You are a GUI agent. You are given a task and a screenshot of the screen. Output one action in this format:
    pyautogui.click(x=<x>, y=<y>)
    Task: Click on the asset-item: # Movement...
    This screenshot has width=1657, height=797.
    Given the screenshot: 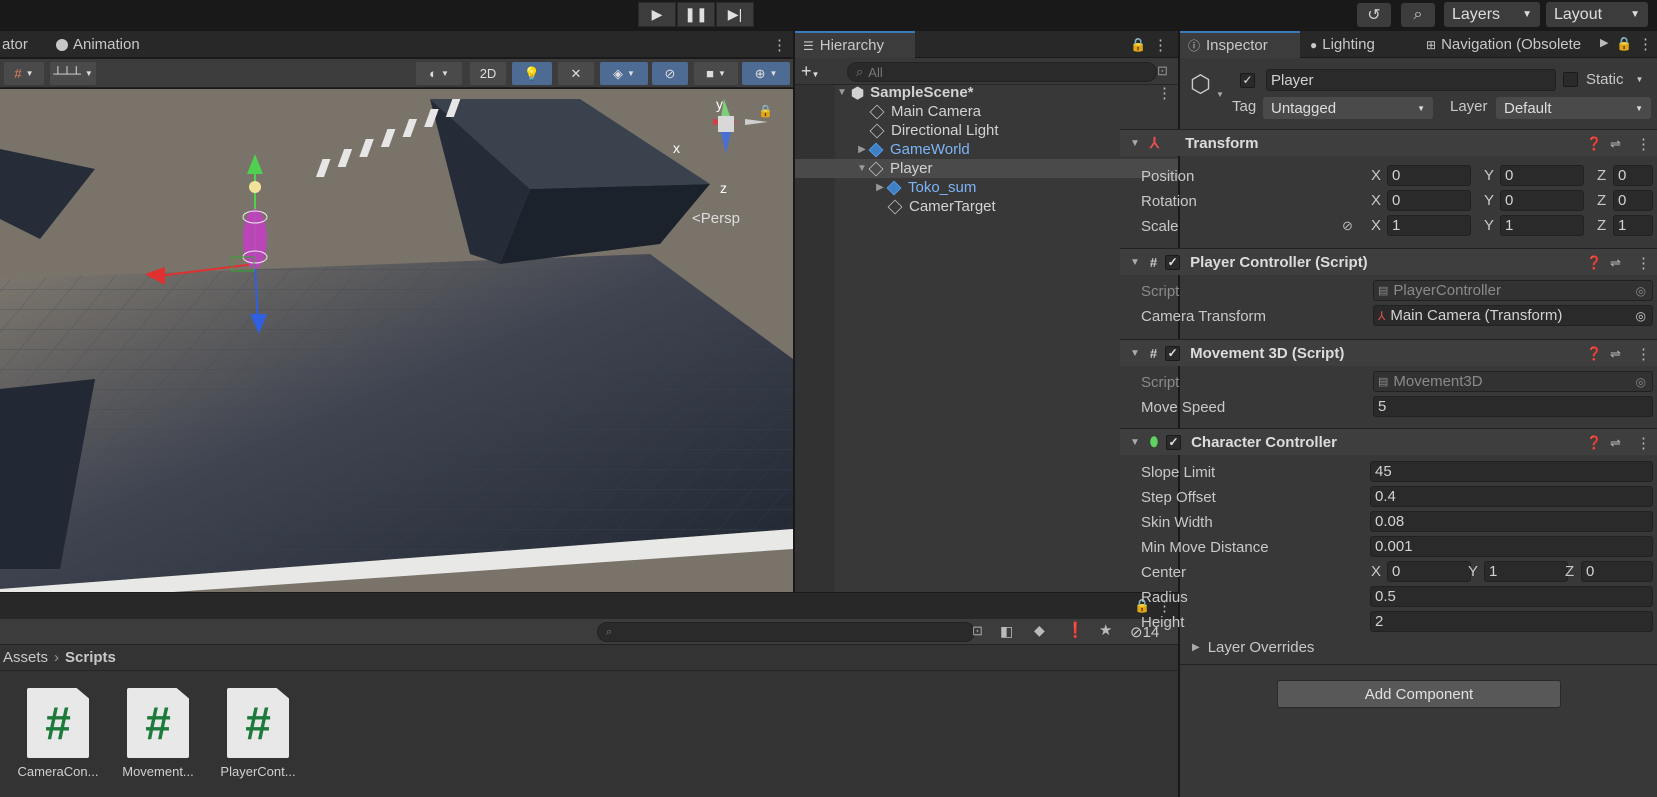 What is the action you would take?
    pyautogui.click(x=158, y=733)
    